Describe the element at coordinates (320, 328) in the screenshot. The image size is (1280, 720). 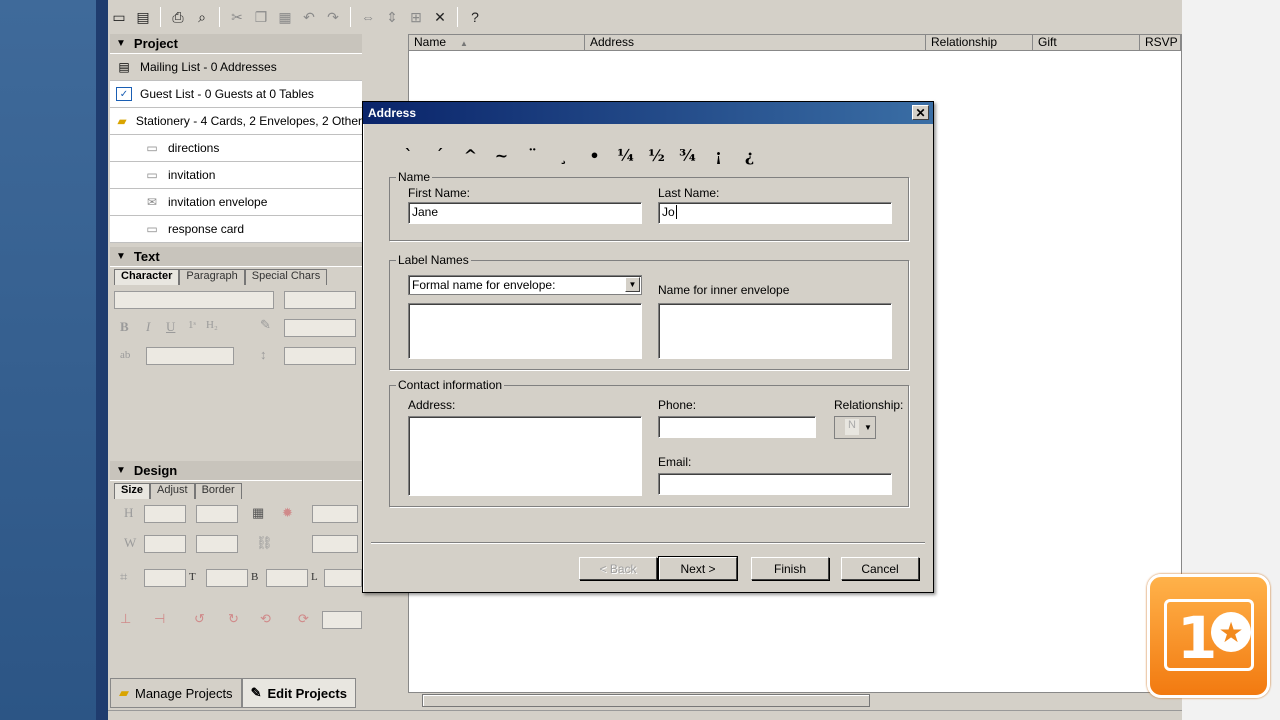
I see `color-field` at that location.